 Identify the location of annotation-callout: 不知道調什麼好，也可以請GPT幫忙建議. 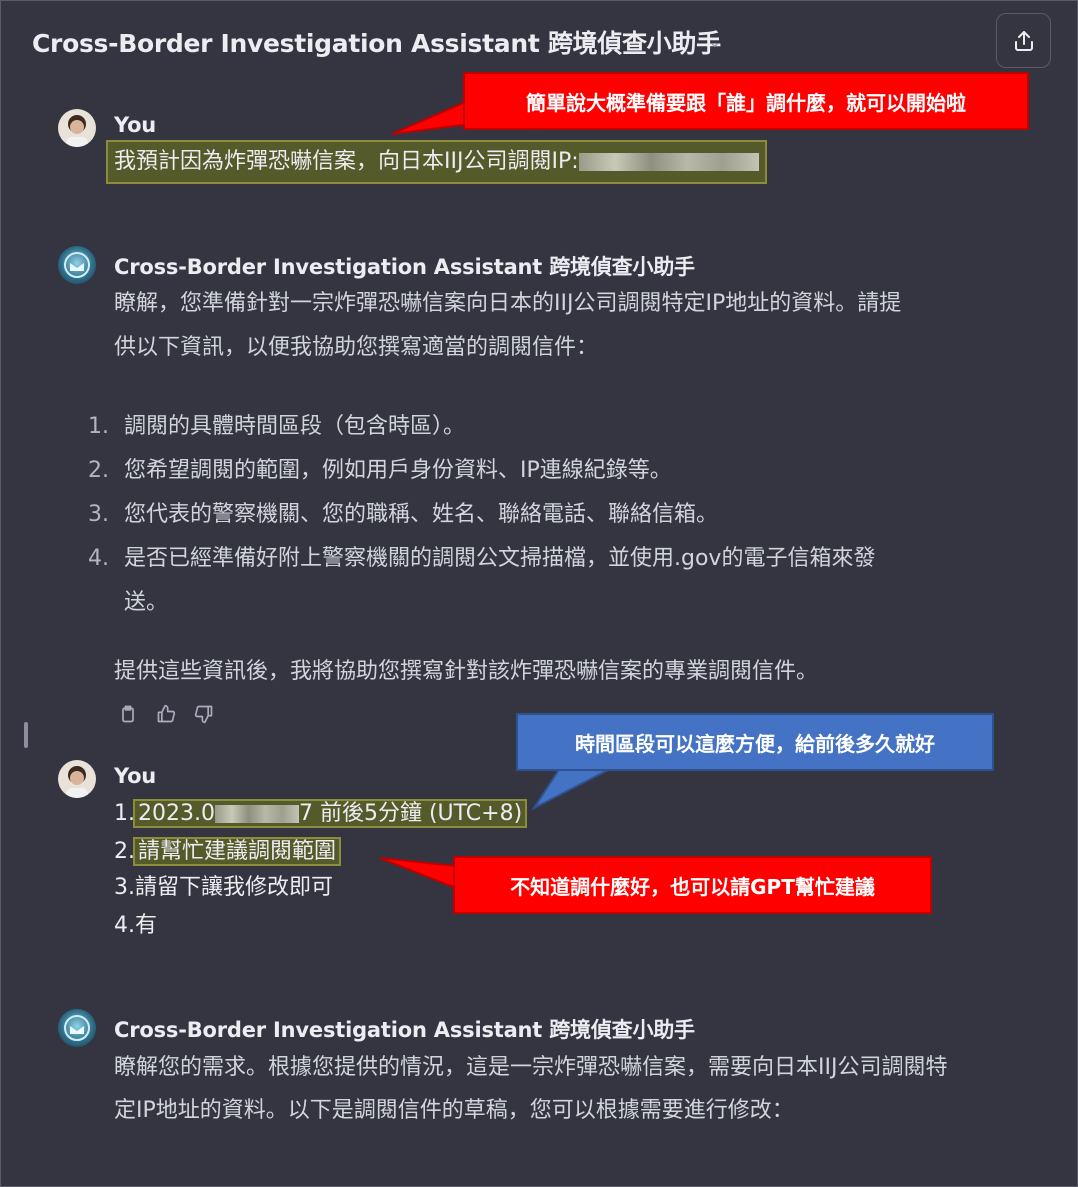
(692, 885).